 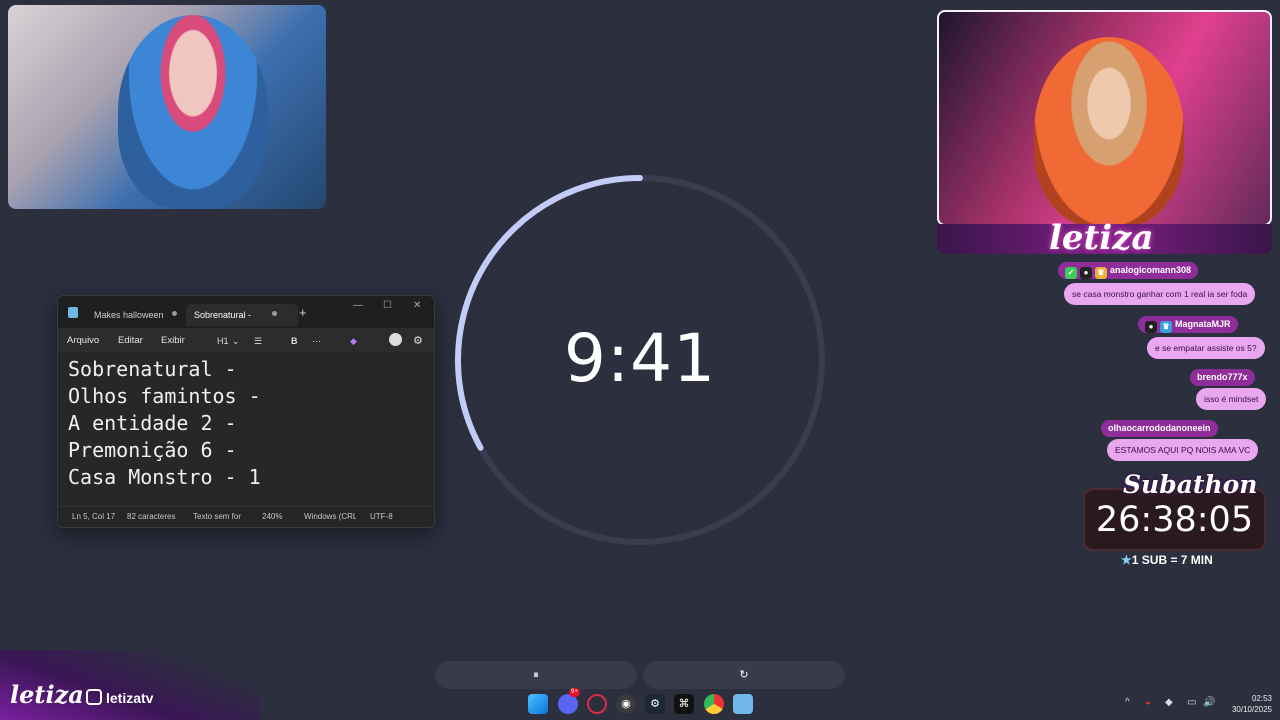 What do you see at coordinates (684, 704) in the screenshot?
I see `capcut-icon: ⌘` at bounding box center [684, 704].